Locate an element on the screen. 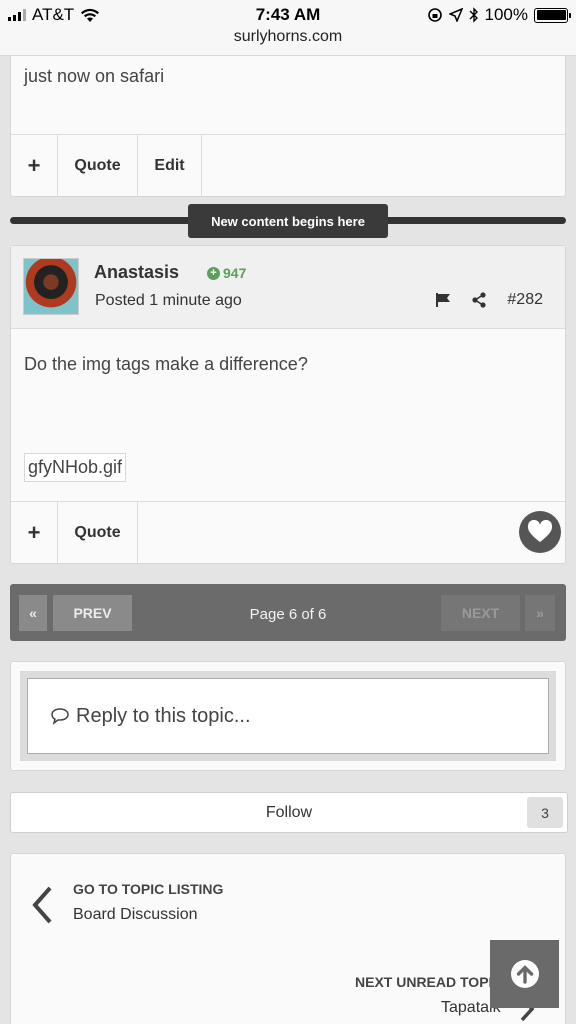 The height and width of the screenshot is (1024, 576). follow-button: Follow 3 is located at coordinates (289, 812).